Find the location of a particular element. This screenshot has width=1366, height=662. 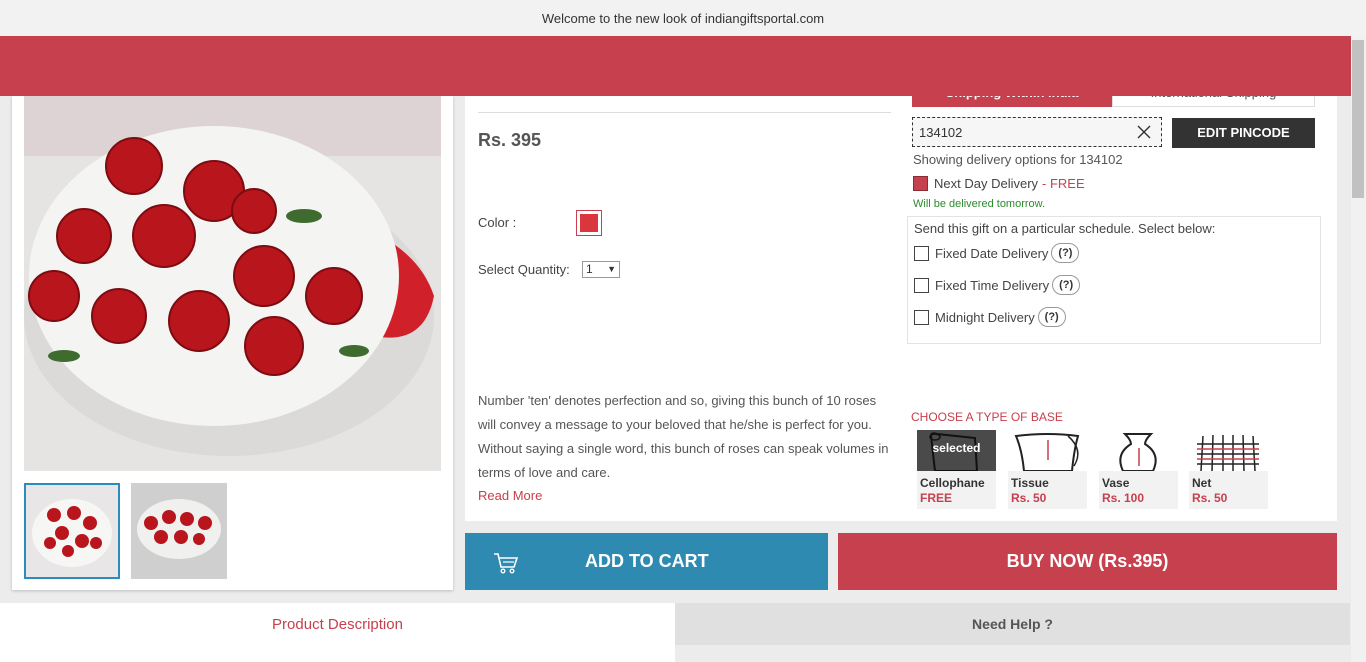

base-option-cellophane: selected Cellophane FREE is located at coordinates (956, 469).